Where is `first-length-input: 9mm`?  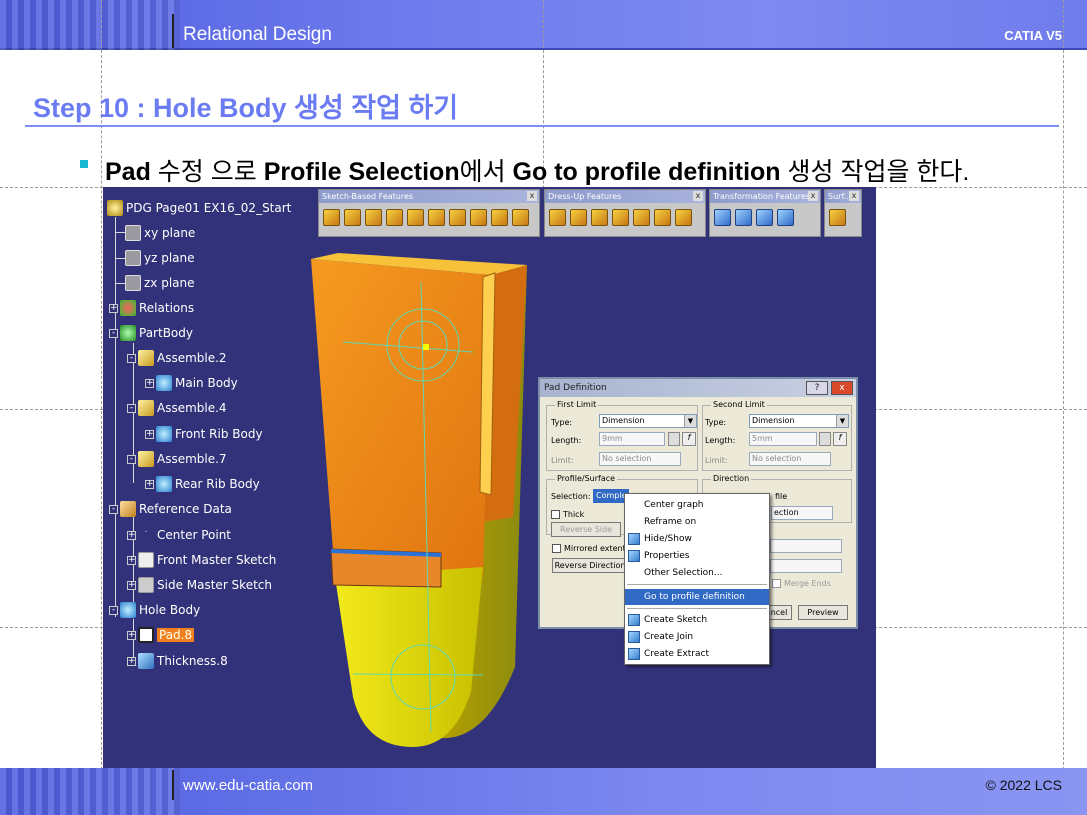
first-length-input: 9mm is located at coordinates (632, 439).